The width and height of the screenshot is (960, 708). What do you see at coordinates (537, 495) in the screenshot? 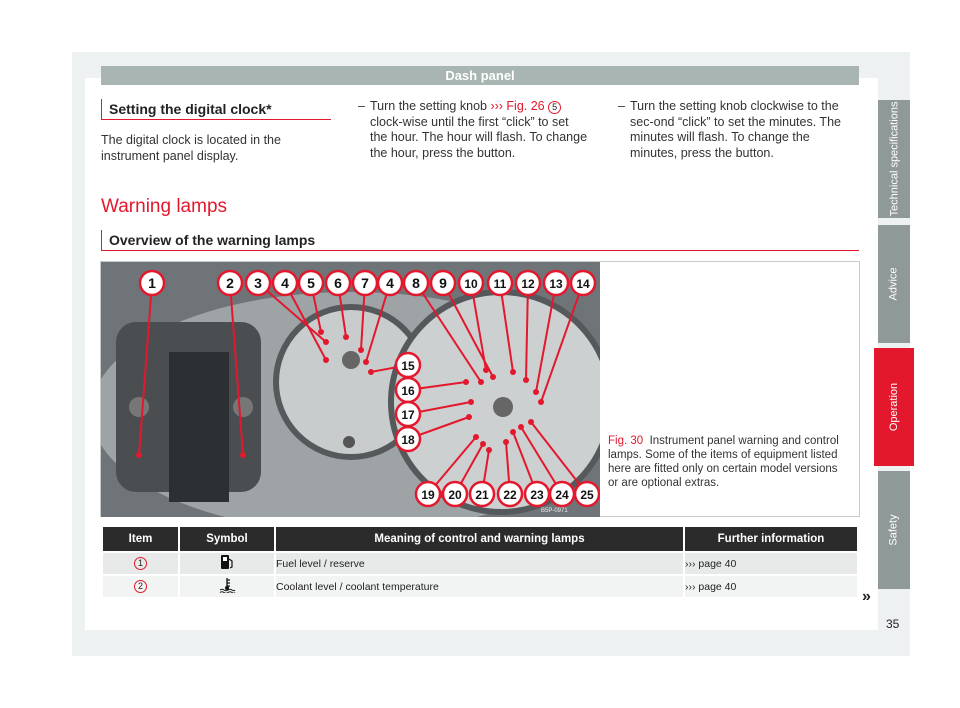
I see `callout-number: 23` at bounding box center [537, 495].